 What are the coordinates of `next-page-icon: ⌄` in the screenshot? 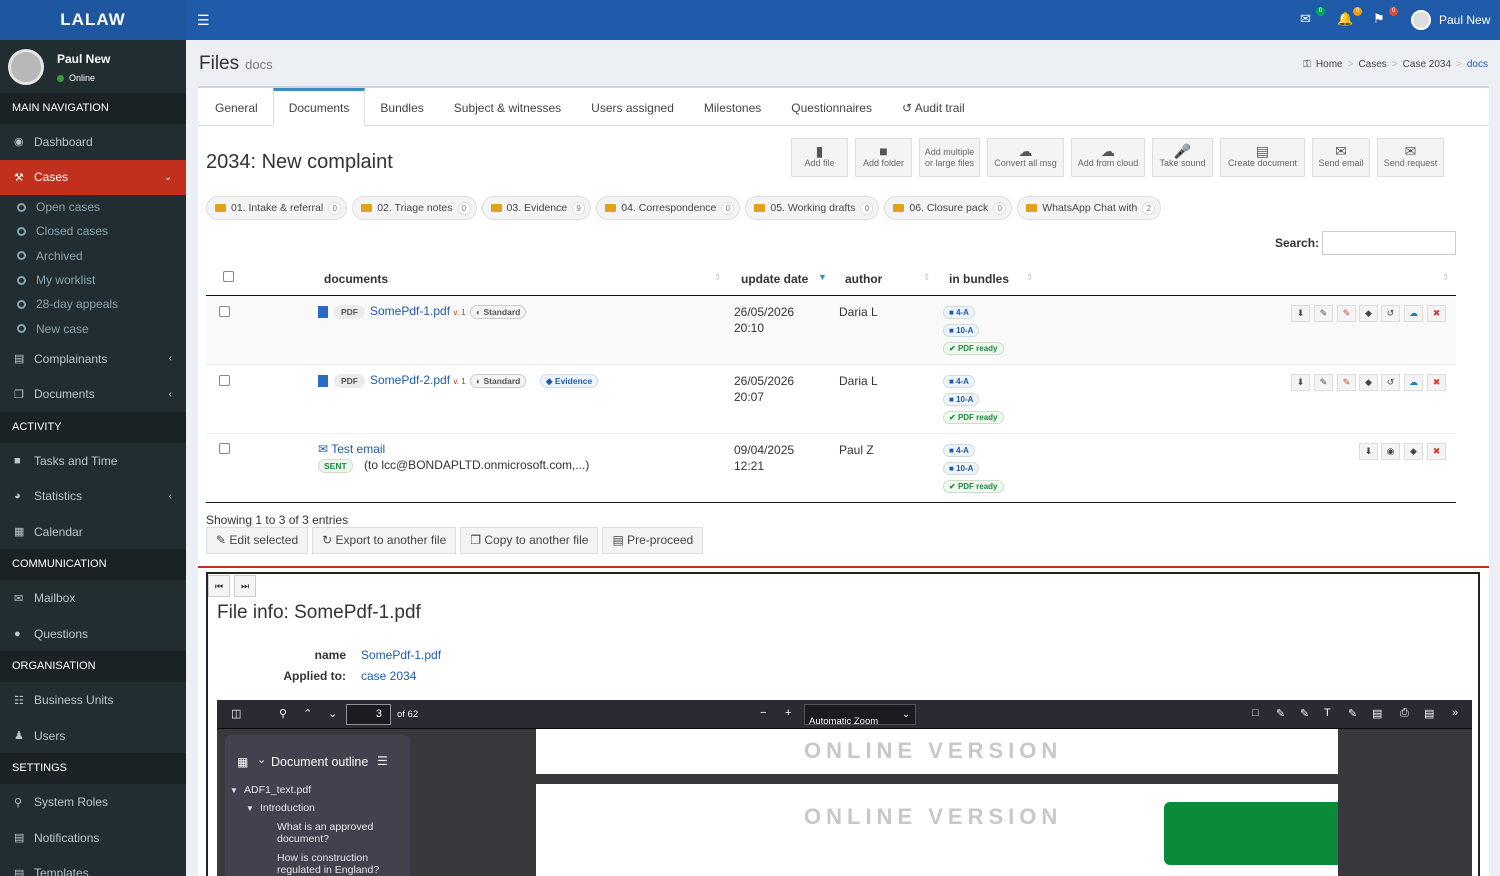 It's located at (332, 713).